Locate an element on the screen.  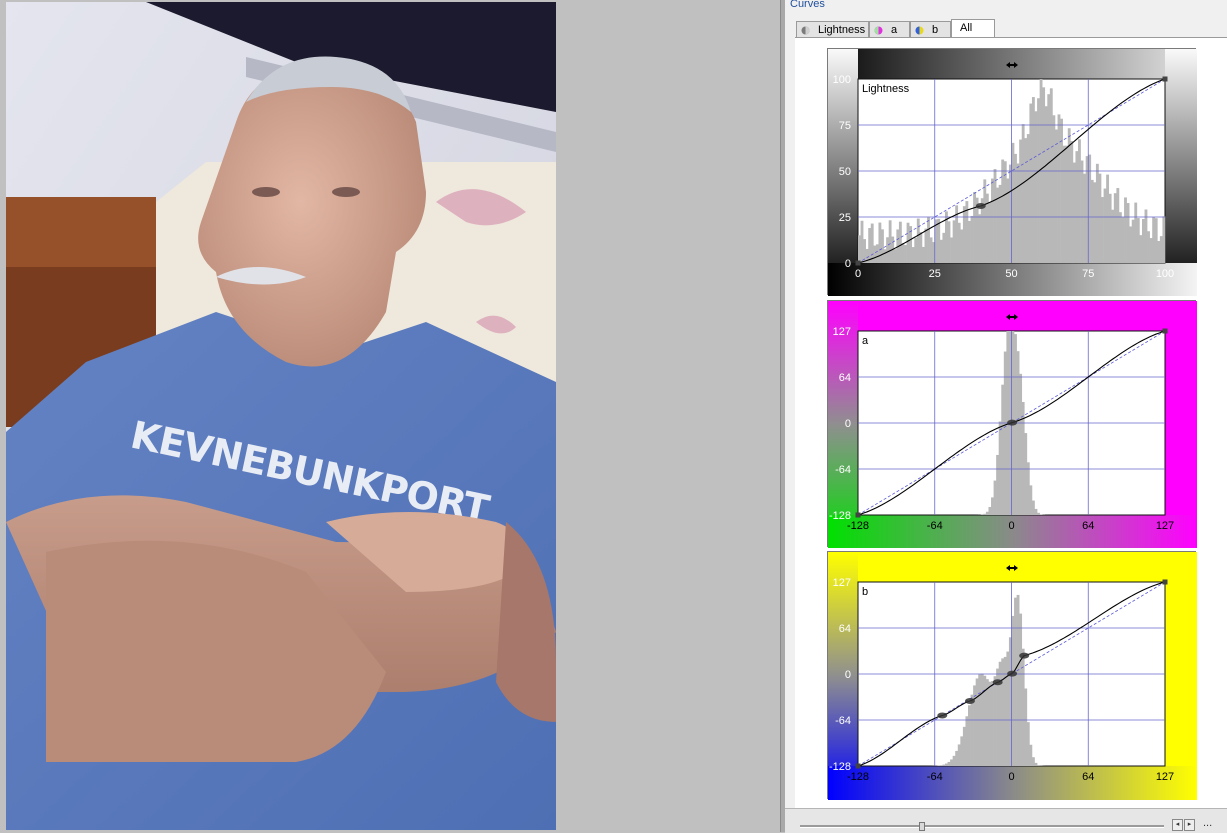
x-tick-label: -64 is located at coordinates (935, 777).